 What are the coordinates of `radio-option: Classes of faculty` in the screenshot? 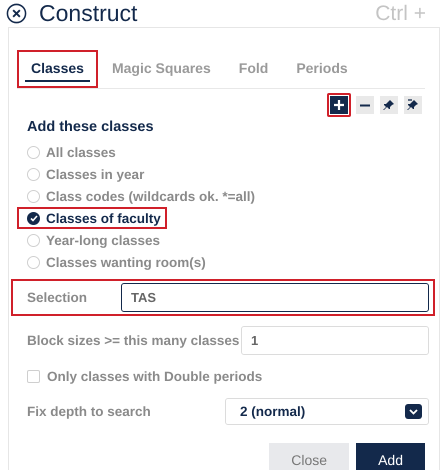 It's located at (92, 218).